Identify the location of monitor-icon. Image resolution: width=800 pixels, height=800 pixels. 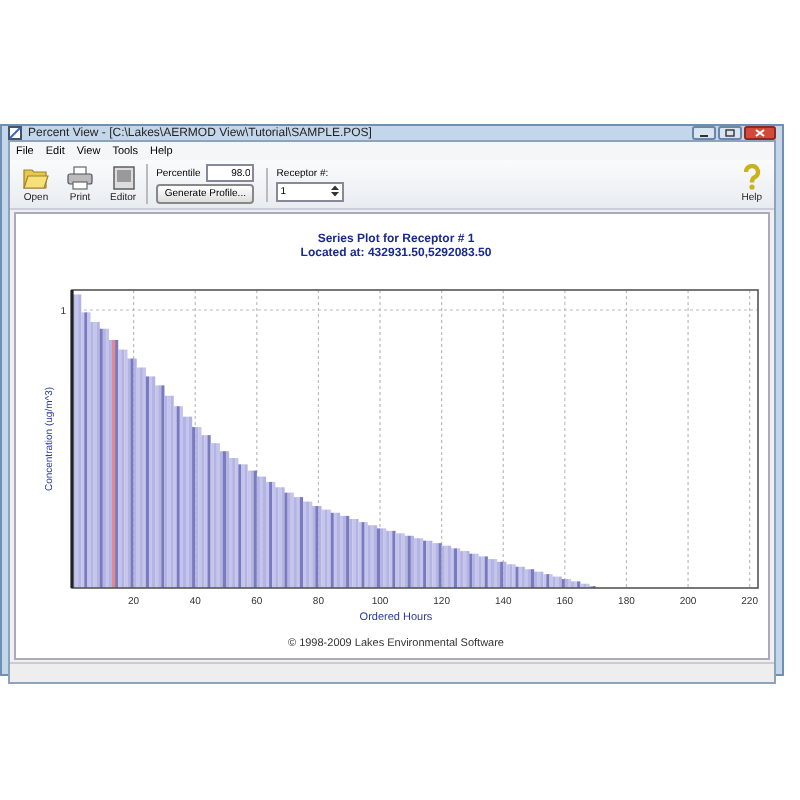
(123, 177).